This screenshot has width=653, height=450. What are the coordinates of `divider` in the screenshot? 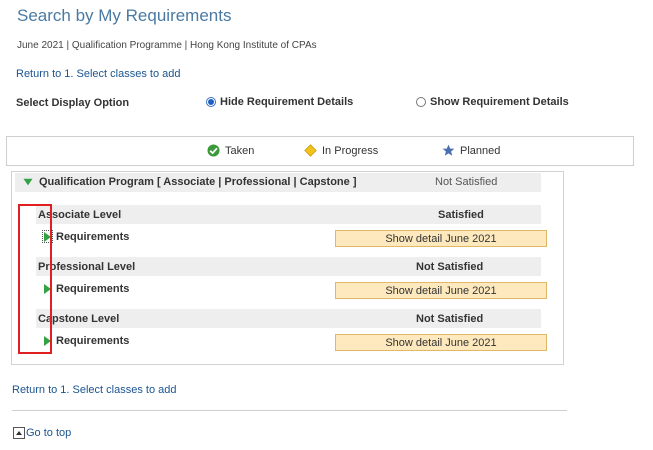 It's located at (289, 410).